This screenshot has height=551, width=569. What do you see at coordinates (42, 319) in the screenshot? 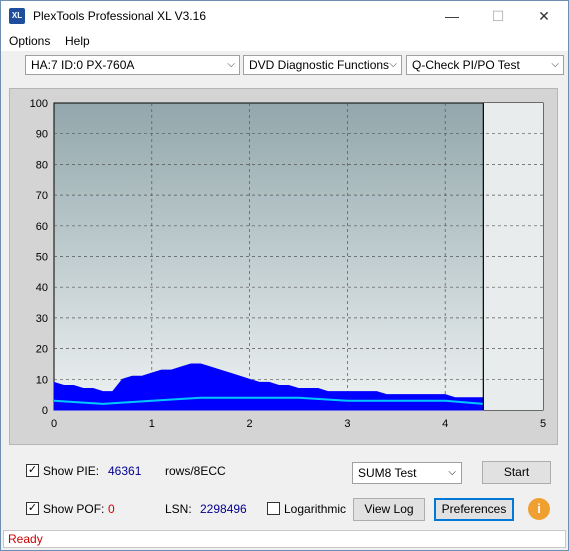
I see `y-tick-label: 30` at bounding box center [42, 319].